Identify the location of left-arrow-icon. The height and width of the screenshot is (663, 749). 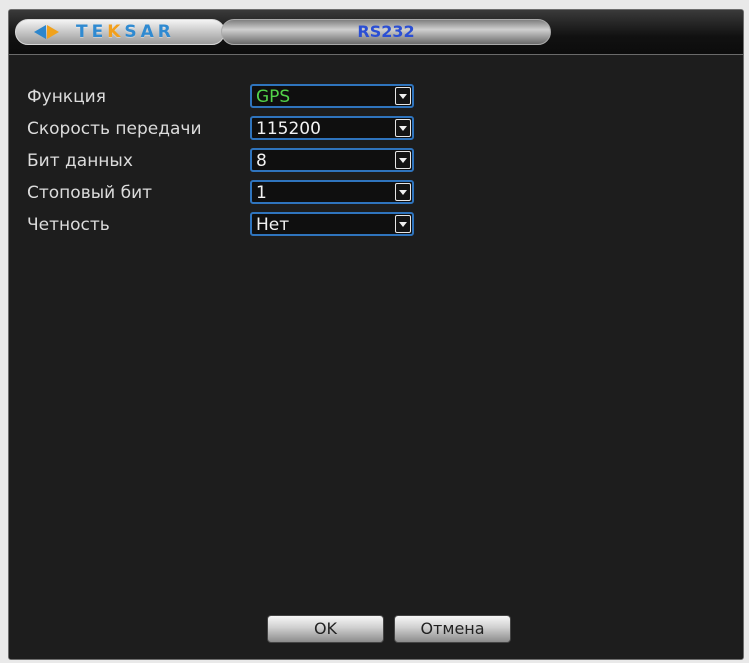
(40, 32).